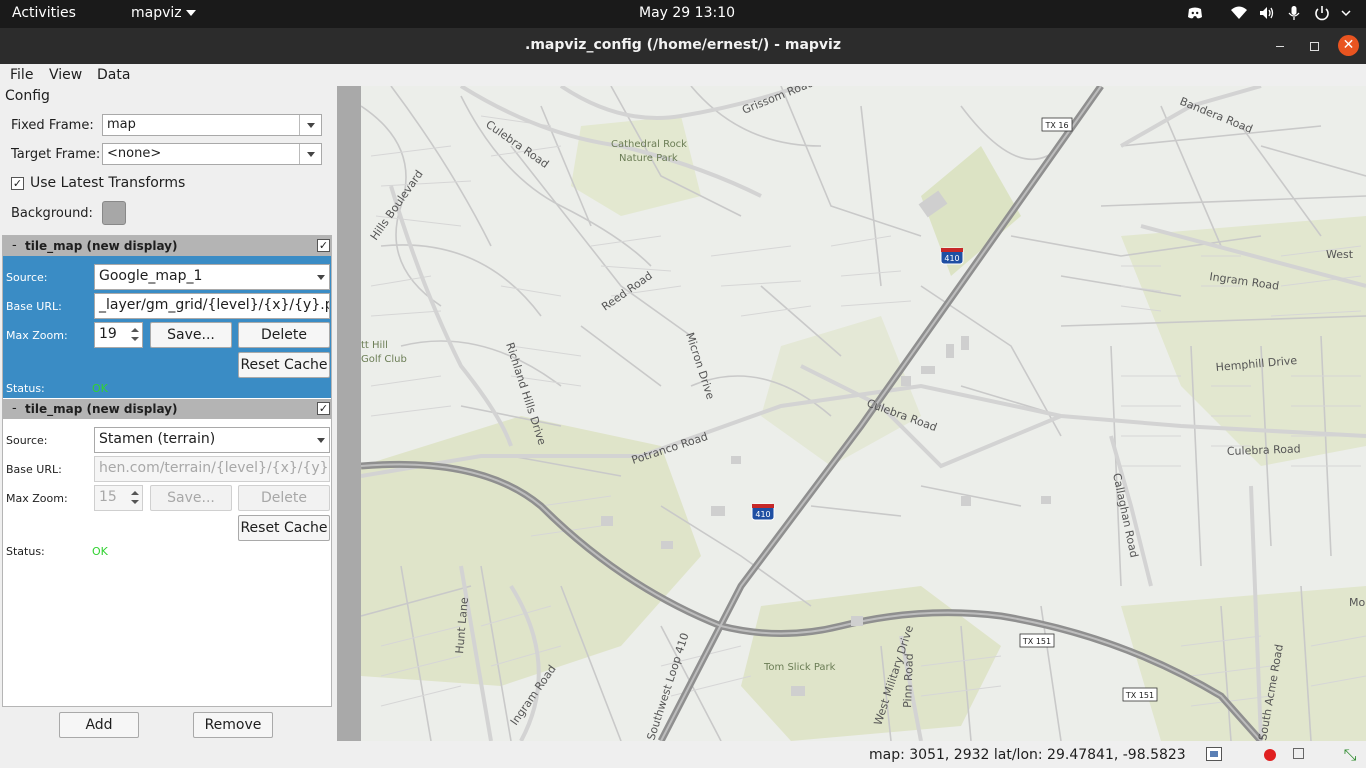 This screenshot has width=1366, height=768. Describe the element at coordinates (1298, 753) in the screenshot. I see `stop-icon` at that location.